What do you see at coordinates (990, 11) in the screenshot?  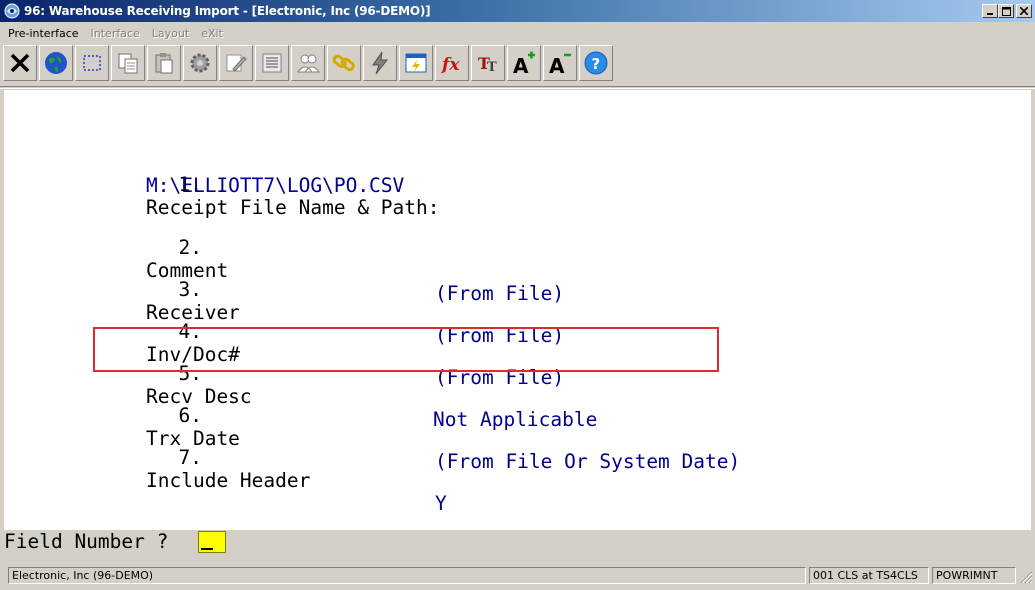 I see `minimize-button` at bounding box center [990, 11].